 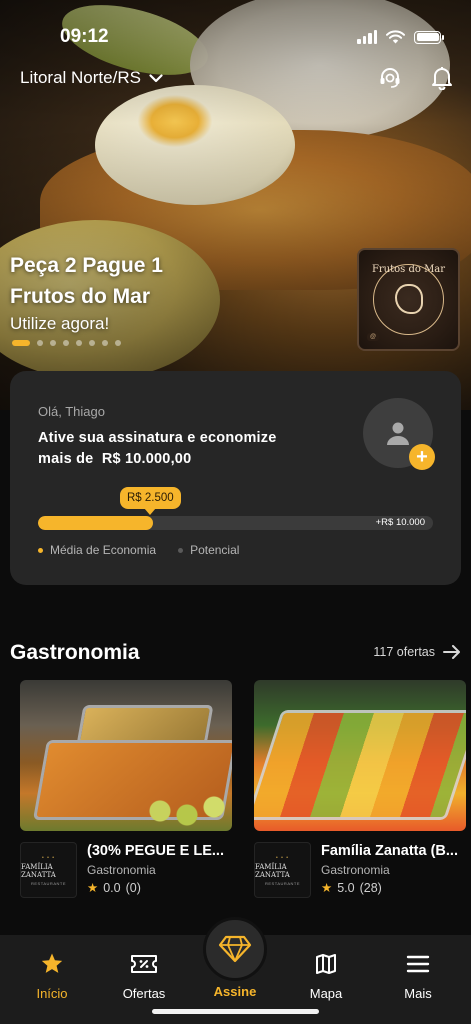 I want to click on offer-rating: ★ 5.0 (28), so click(x=351, y=888).